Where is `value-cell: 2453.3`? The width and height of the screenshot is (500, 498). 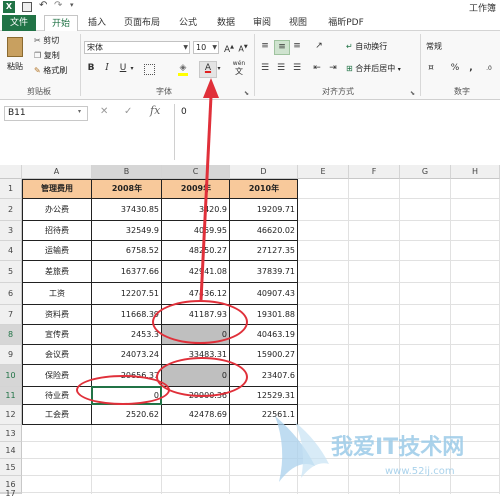 value-cell: 2453.3 is located at coordinates (127, 335).